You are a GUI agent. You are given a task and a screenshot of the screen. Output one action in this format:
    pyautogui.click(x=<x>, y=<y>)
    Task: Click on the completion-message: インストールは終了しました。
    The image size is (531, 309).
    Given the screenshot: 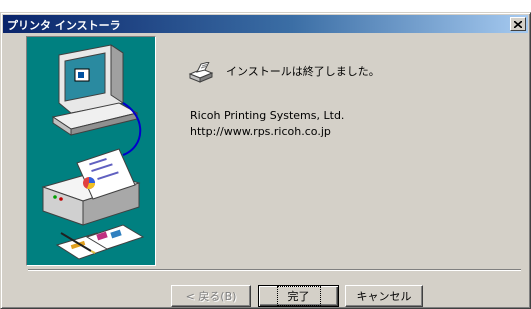 What is the action you would take?
    pyautogui.click(x=303, y=71)
    